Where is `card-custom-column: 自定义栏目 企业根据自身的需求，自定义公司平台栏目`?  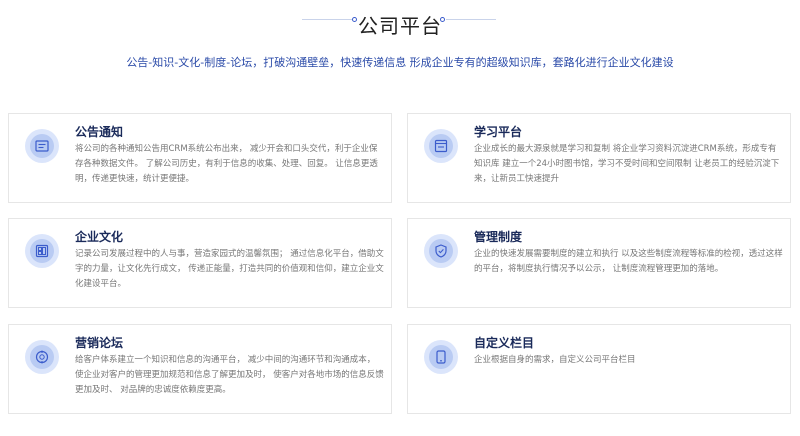 card-custom-column: 自定义栏目 企业根据自身的需求，自定义公司平台栏目 is located at coordinates (599, 369).